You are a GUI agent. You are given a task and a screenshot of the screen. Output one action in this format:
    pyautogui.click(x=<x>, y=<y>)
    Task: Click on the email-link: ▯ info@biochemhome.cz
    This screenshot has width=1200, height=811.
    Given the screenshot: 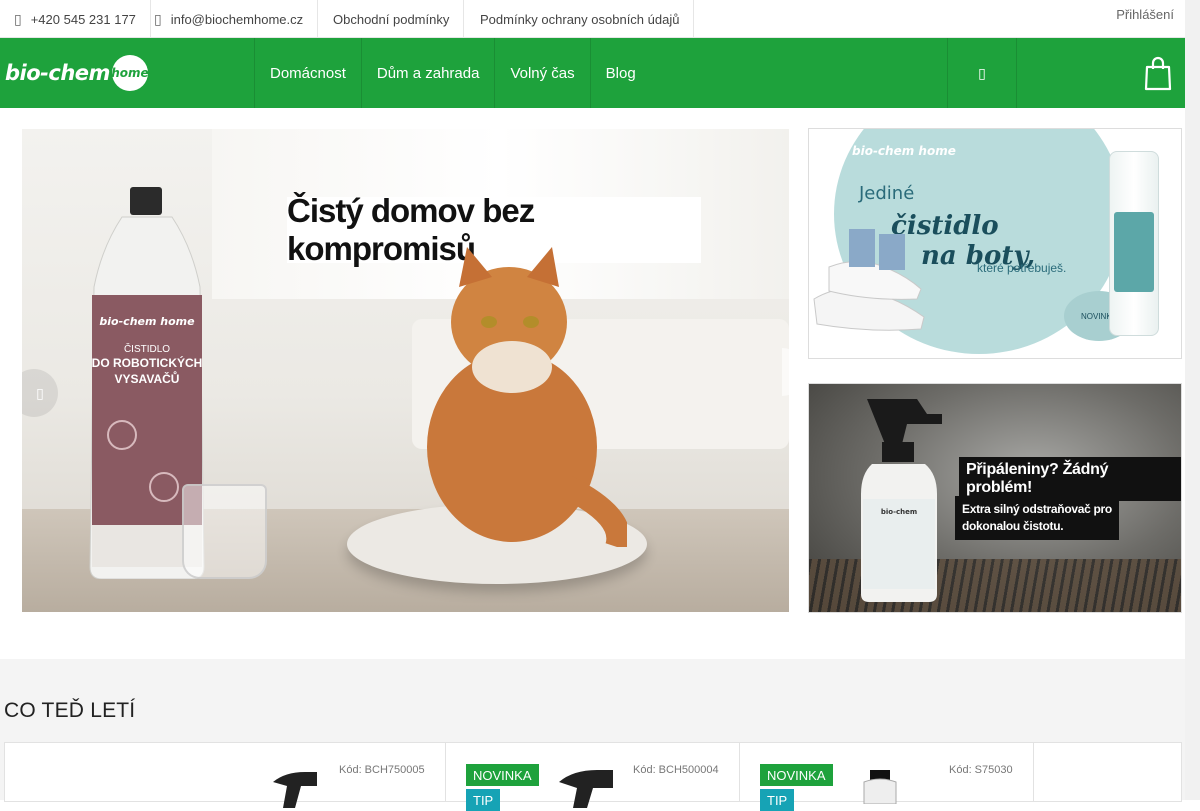 What is the action you would take?
    pyautogui.click(x=229, y=19)
    